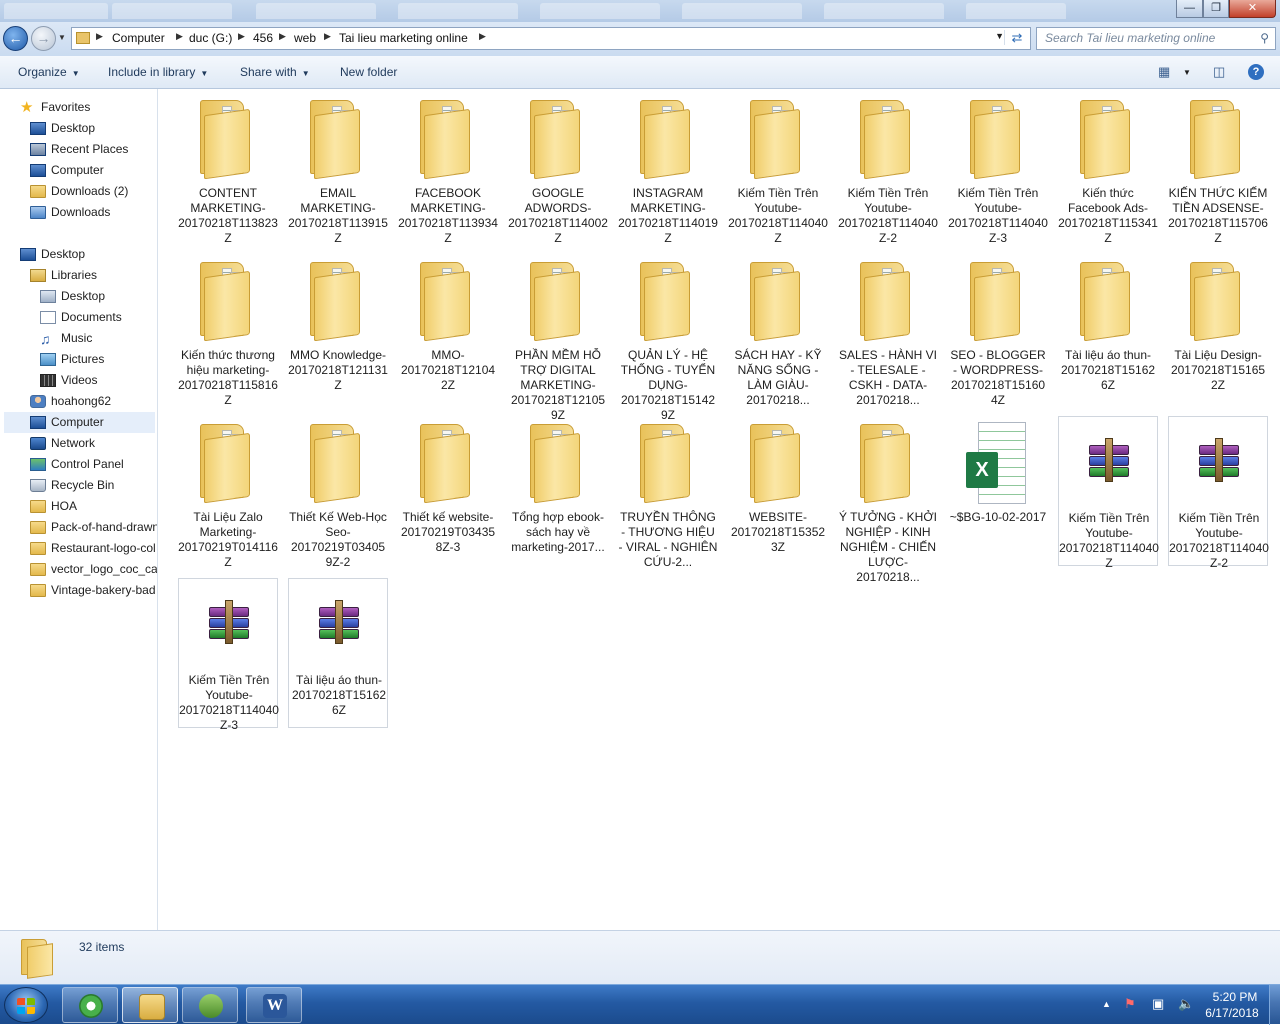 The height and width of the screenshot is (1025, 1280). I want to click on taskbar-windows-explorer, so click(150, 1005).